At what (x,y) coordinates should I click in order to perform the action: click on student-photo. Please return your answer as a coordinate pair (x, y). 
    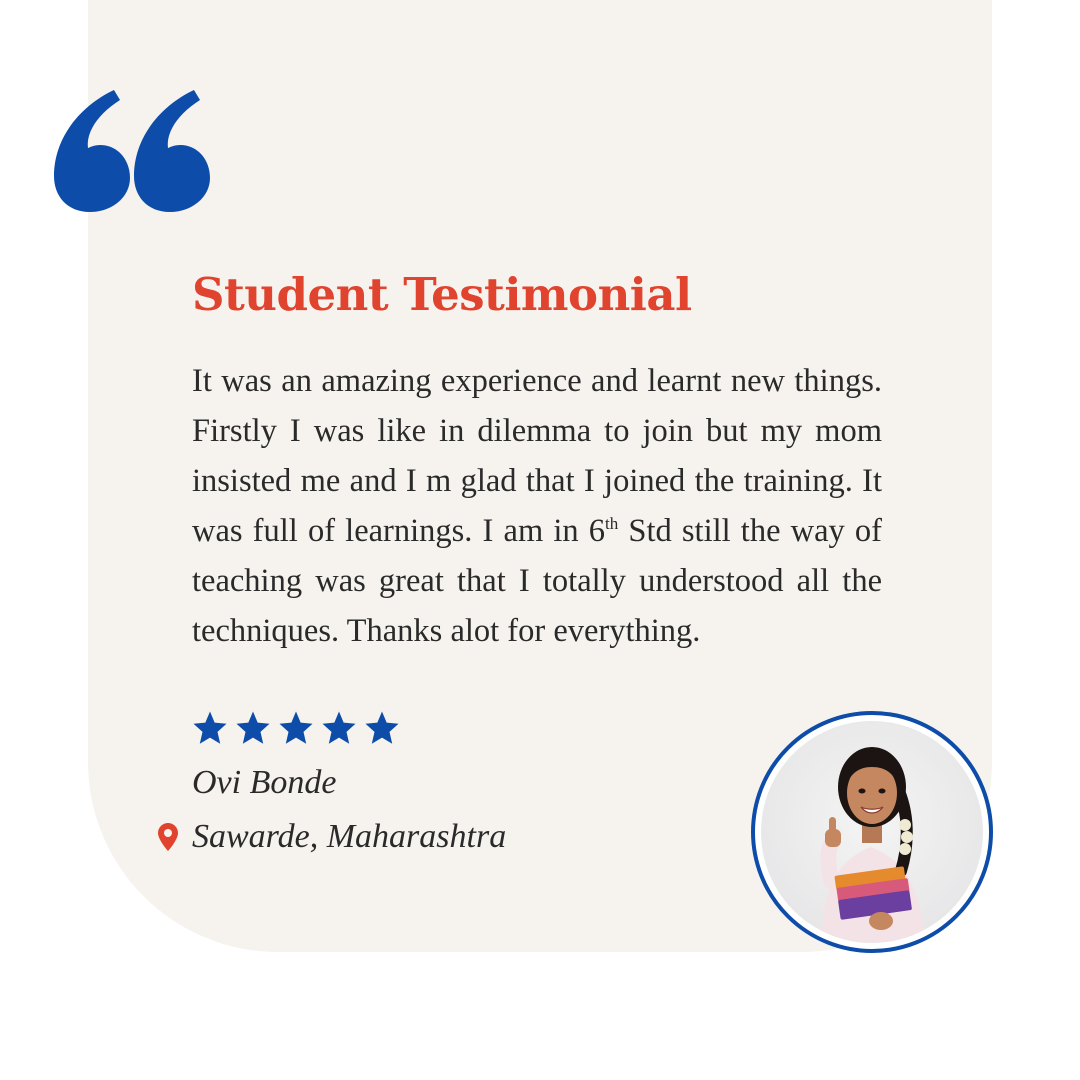
    Looking at the image, I should click on (872, 832).